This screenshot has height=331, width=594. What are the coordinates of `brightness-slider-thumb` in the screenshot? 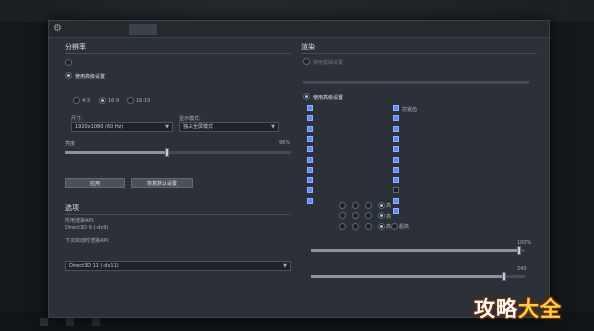 It's located at (167, 152).